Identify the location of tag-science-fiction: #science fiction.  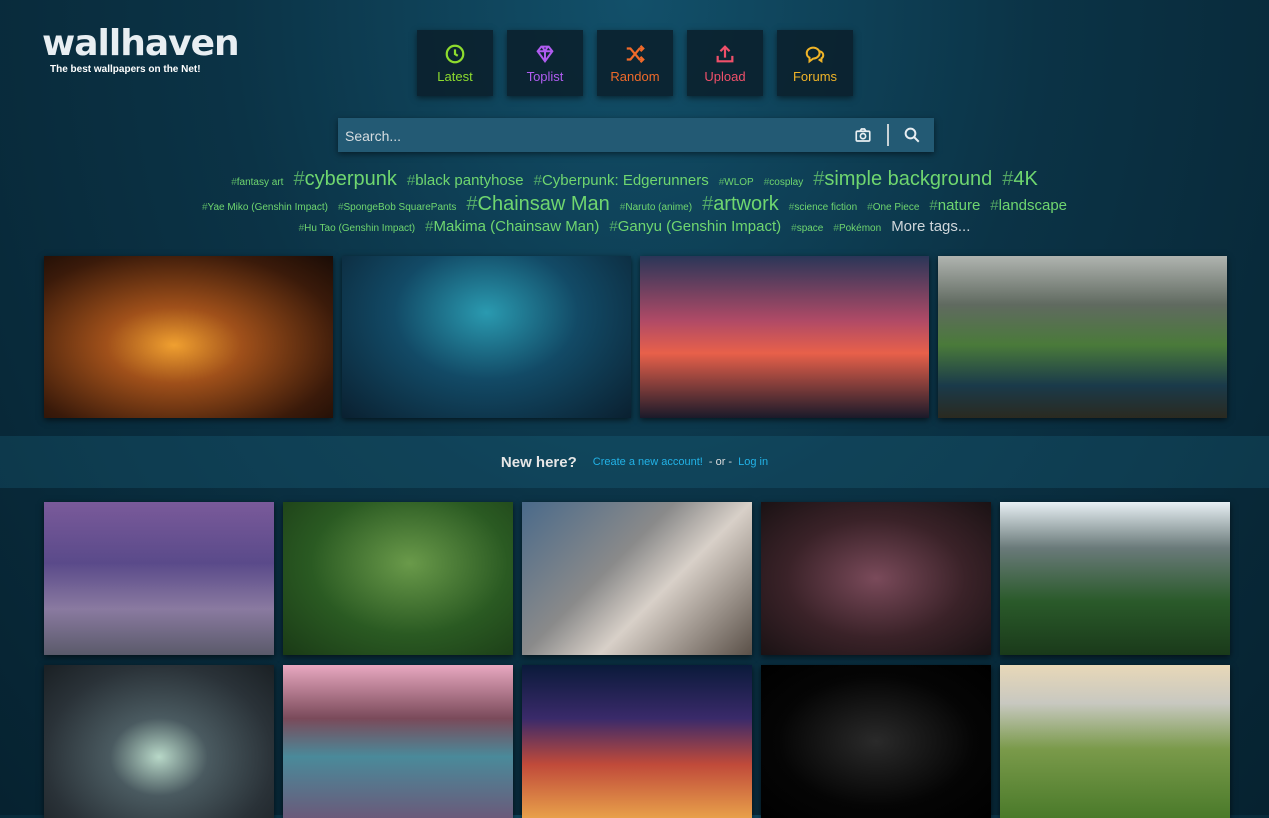
(823, 207).